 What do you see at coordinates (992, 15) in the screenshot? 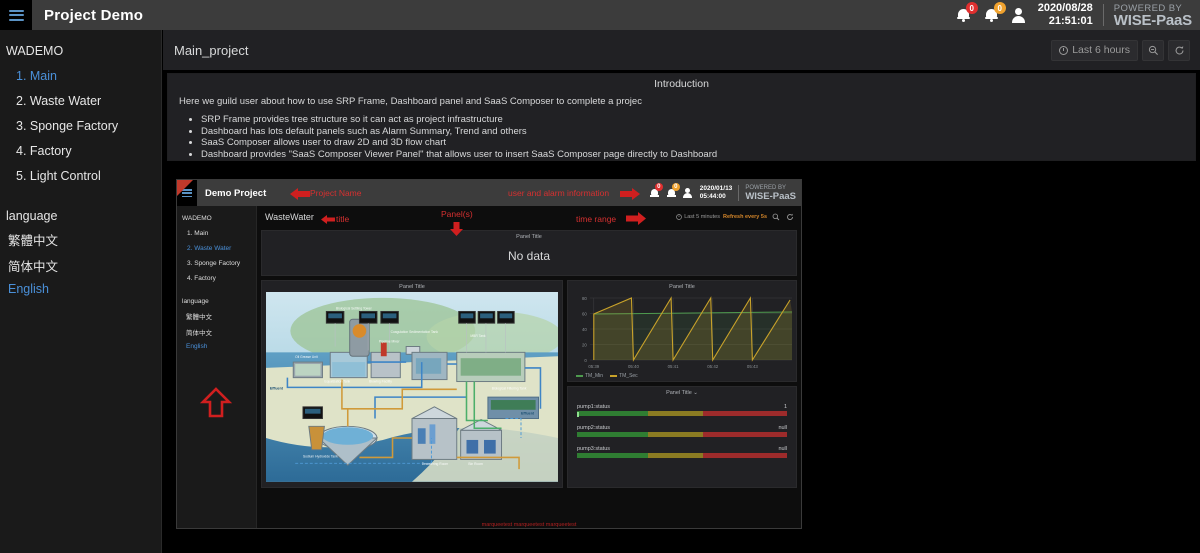
I see `notification-bell-button: 0` at bounding box center [992, 15].